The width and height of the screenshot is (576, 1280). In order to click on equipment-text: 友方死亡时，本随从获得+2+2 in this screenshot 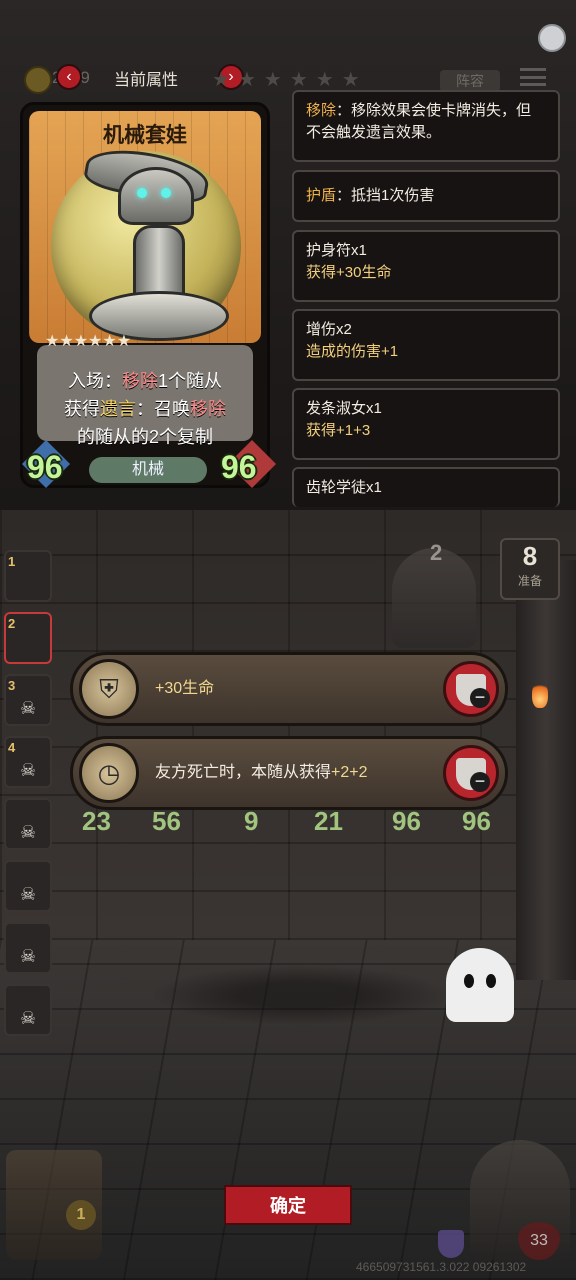, I will do `click(261, 773)`.